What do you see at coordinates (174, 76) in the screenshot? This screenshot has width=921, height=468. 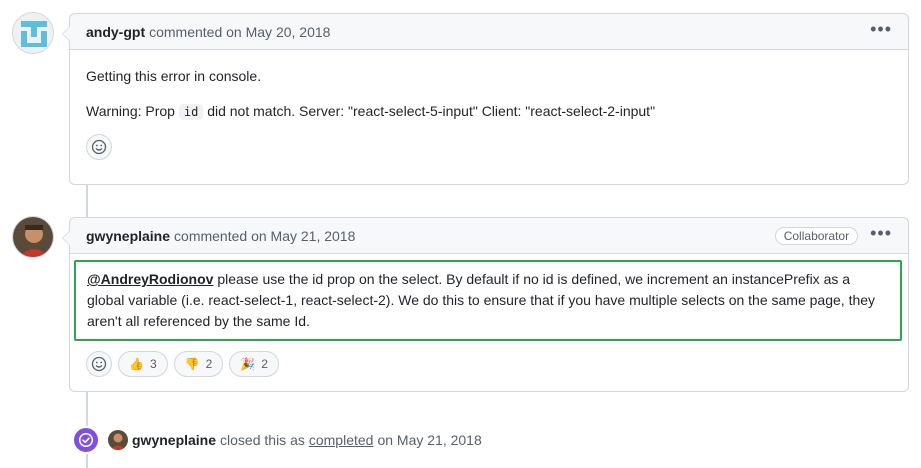 I see `comment-text: Getting this error in console.` at bounding box center [174, 76].